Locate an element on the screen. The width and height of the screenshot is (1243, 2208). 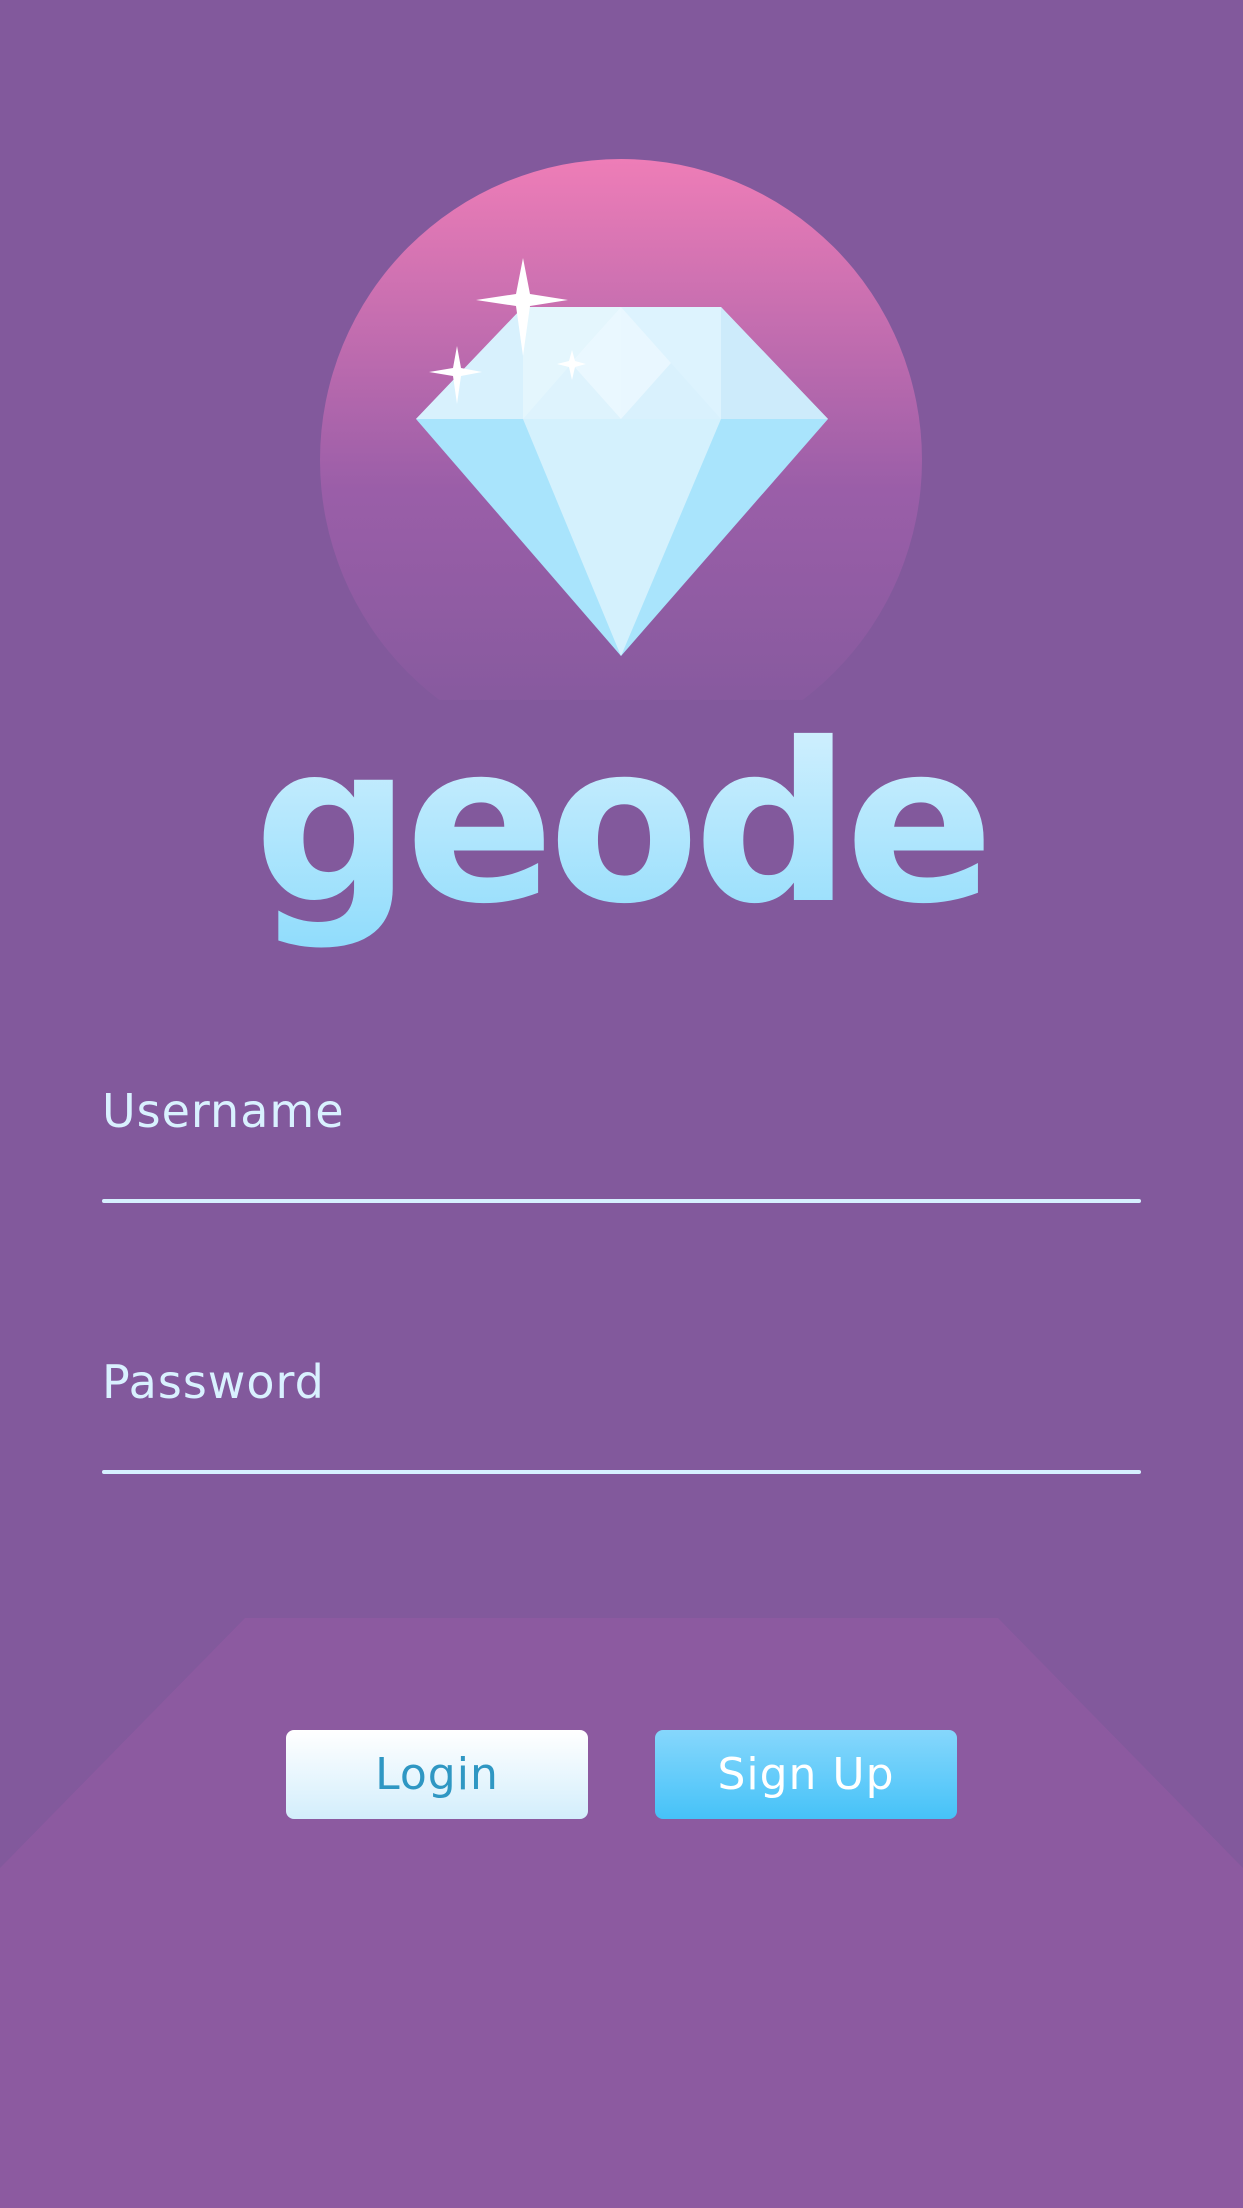
app-name: geode is located at coordinates (621, 824).